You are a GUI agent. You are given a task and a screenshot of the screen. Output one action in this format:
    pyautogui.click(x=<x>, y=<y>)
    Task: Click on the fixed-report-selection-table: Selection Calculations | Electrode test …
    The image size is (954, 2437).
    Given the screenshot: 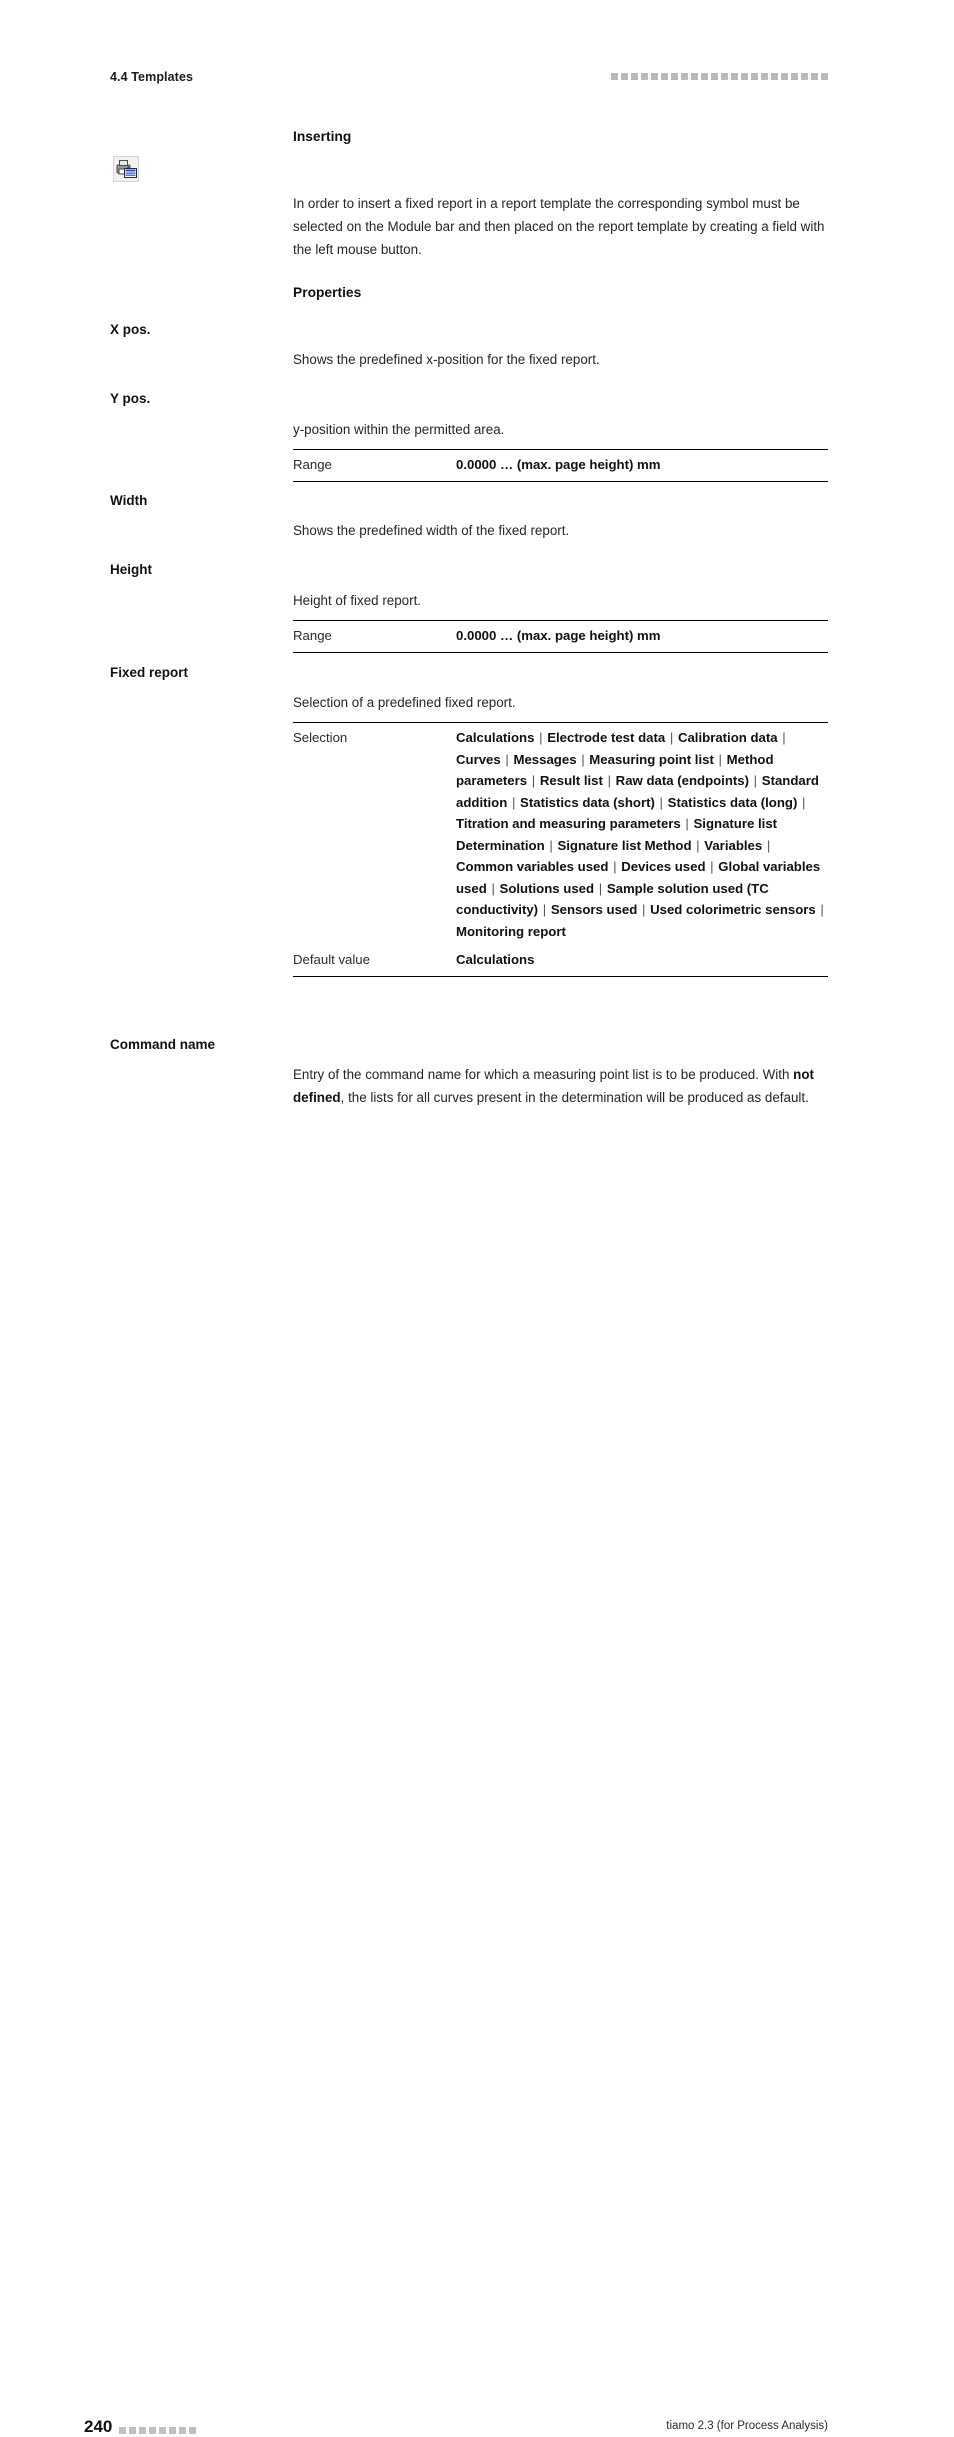 What is the action you would take?
    pyautogui.click(x=560, y=849)
    